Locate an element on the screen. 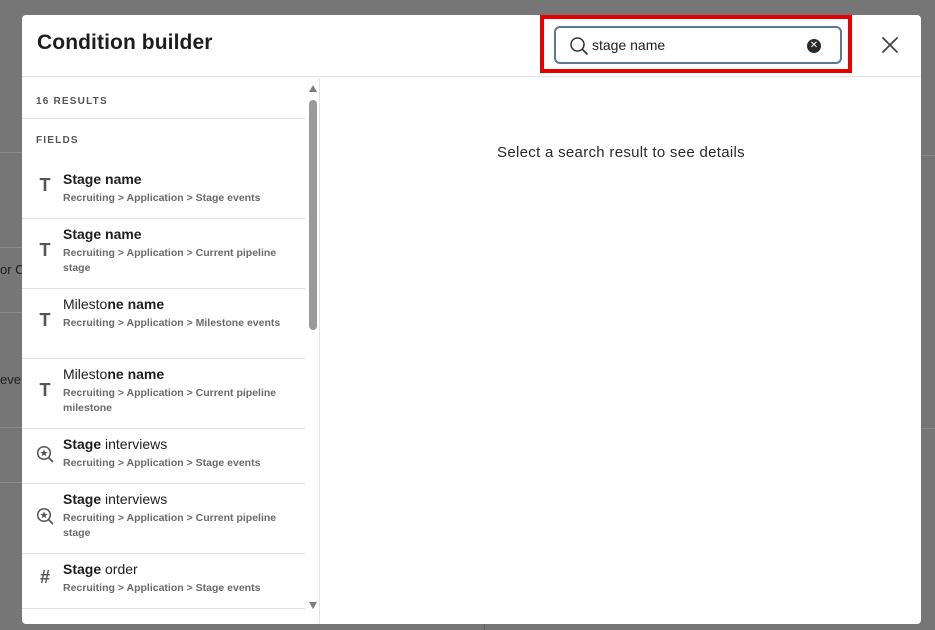 The image size is (935, 630). modal-header: Condition builder ✕ is located at coordinates (471, 46).